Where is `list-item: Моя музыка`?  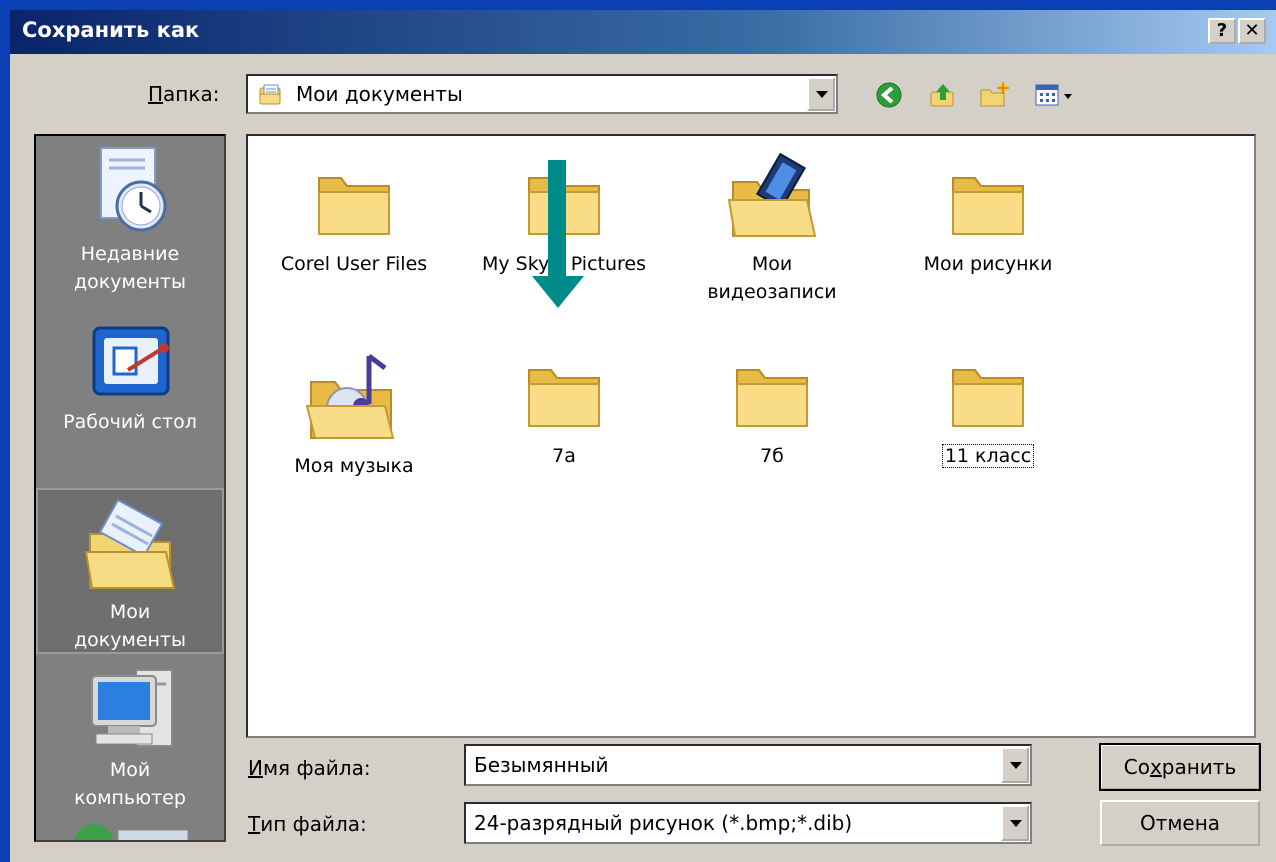 list-item: Моя музыка is located at coordinates (354, 414).